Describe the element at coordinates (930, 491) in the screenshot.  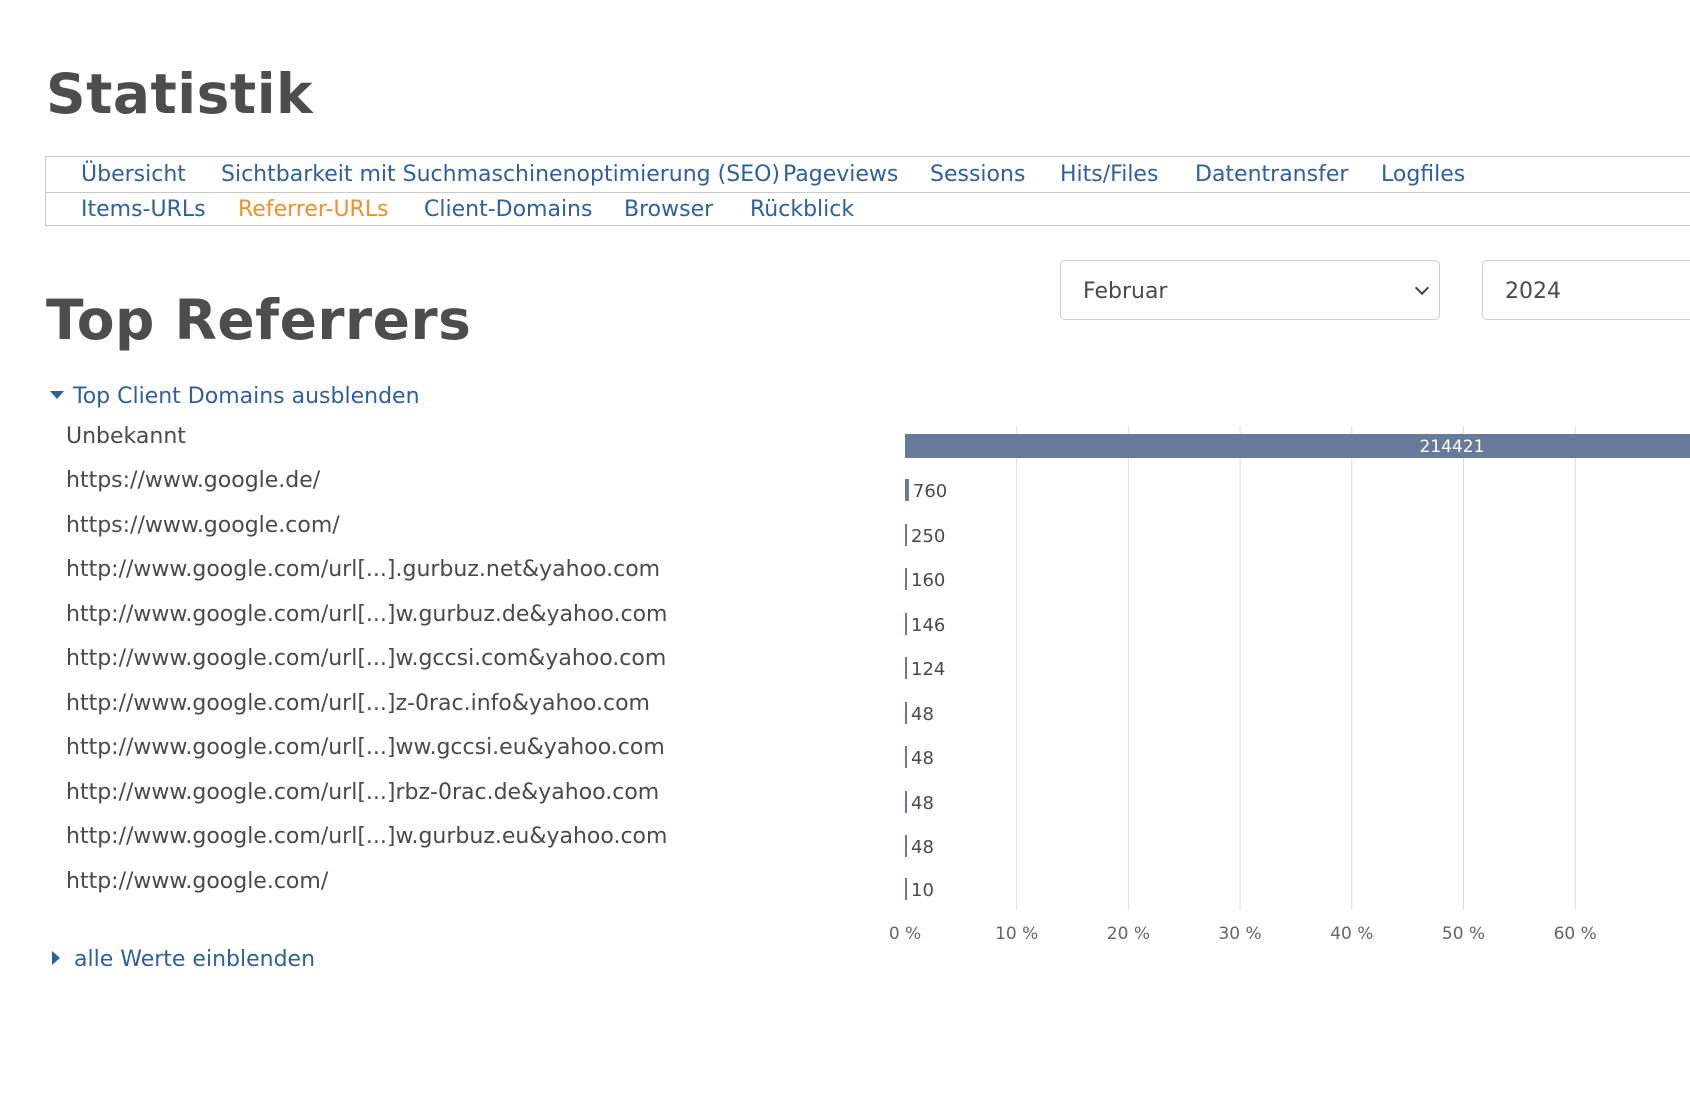
I see `bar-value-label: 760` at that location.